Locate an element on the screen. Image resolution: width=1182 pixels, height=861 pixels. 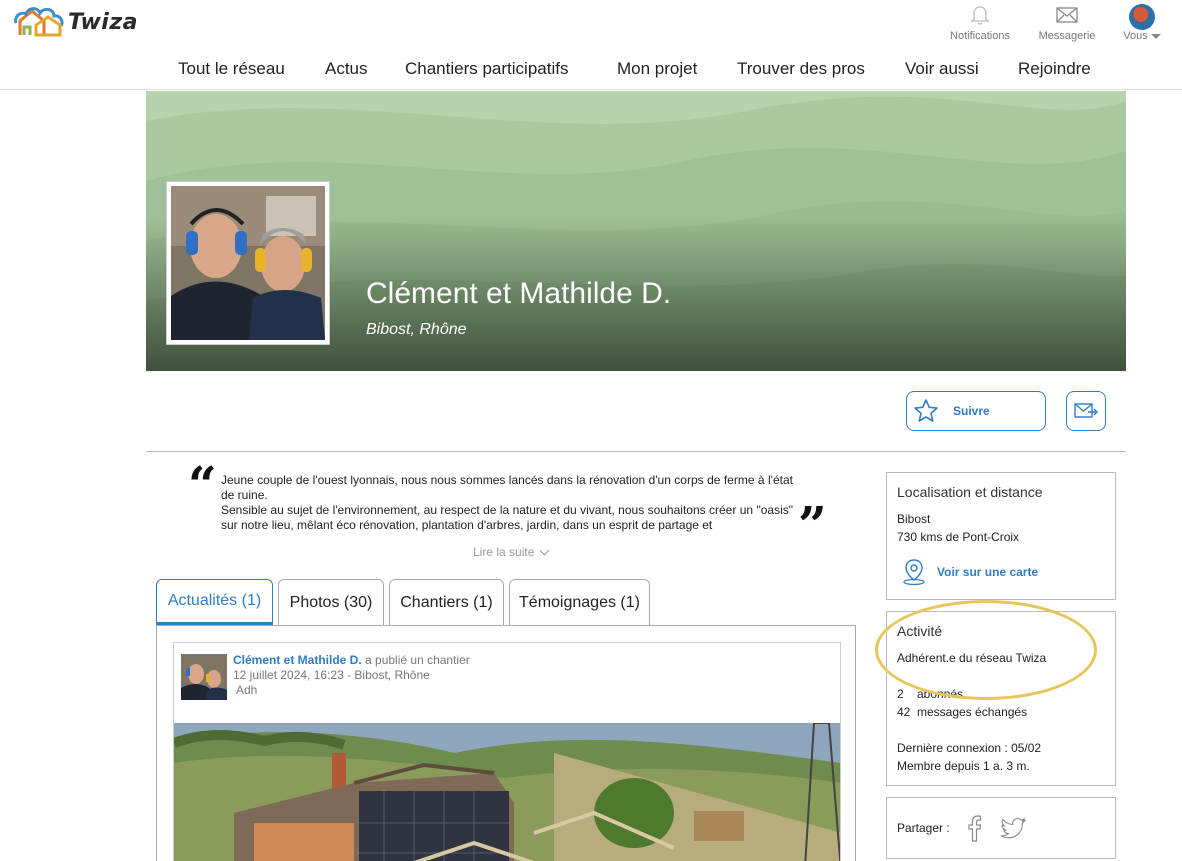
post-date: 12 juillet 2024, 16:23 is located at coordinates (288, 675).